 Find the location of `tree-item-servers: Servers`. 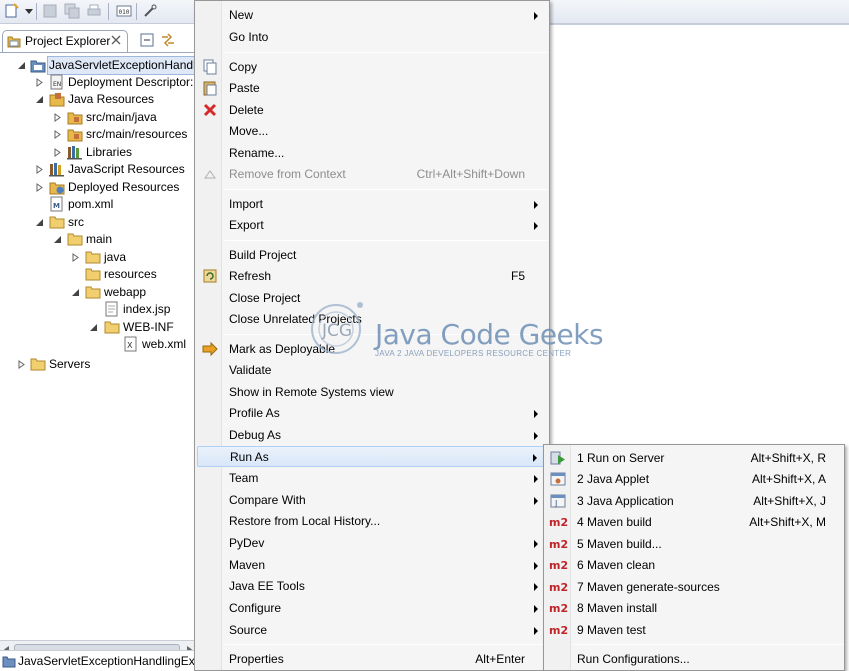

tree-item-servers: Servers is located at coordinates (98, 364).